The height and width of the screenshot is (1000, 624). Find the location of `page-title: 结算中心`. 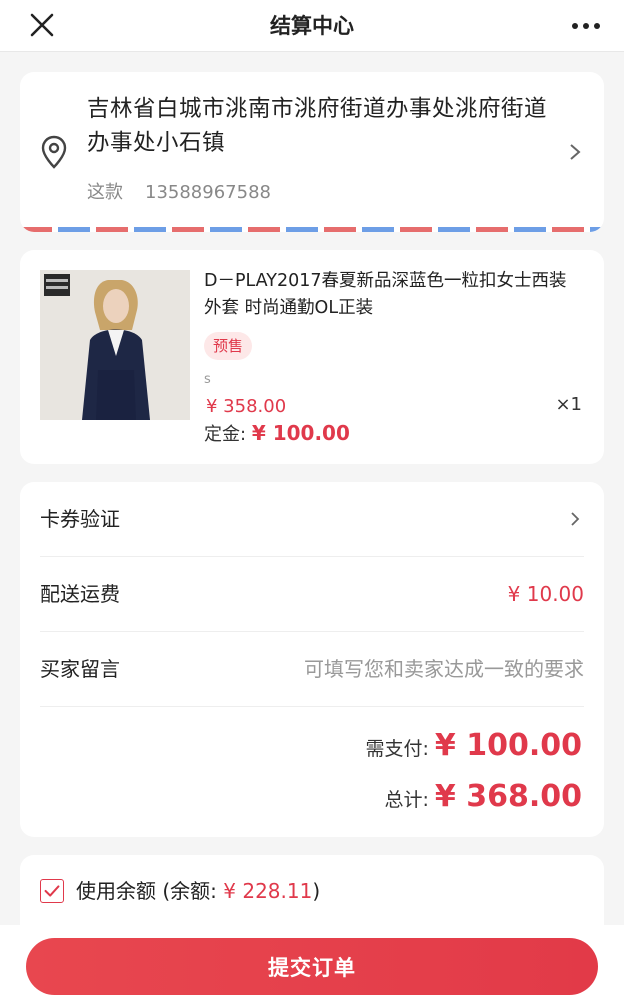

page-title: 结算中心 is located at coordinates (312, 26).